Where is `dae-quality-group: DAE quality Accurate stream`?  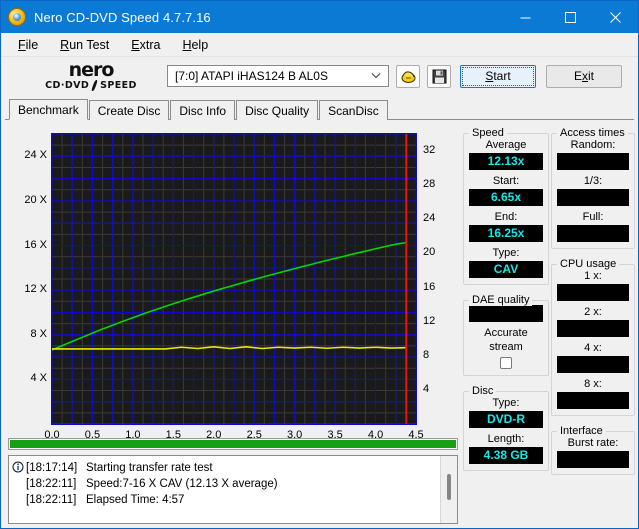
dae-quality-group: DAE quality Accurate stream is located at coordinates (506, 335).